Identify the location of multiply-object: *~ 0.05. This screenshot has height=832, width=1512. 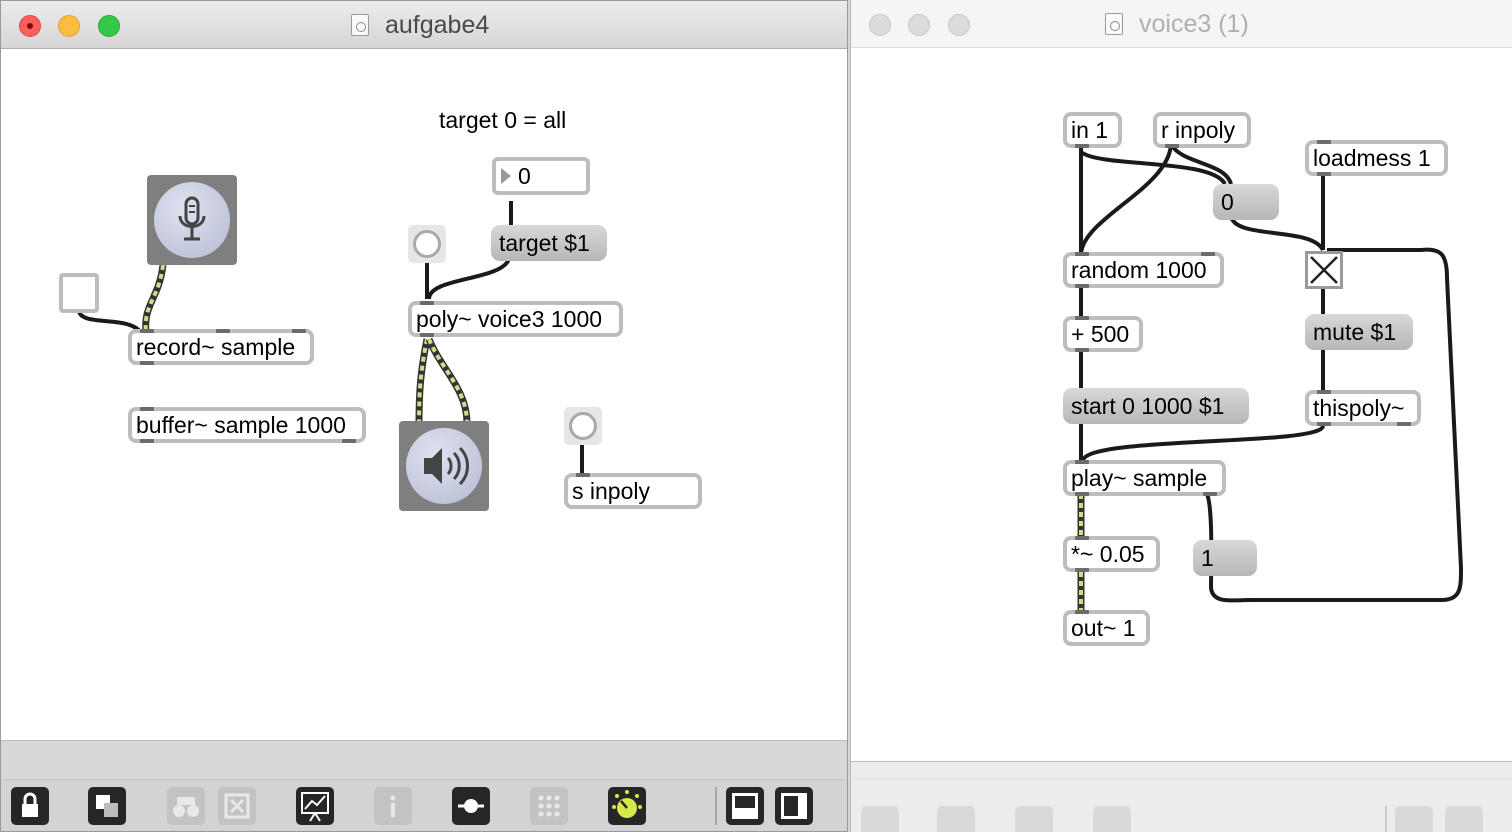
(1111, 554).